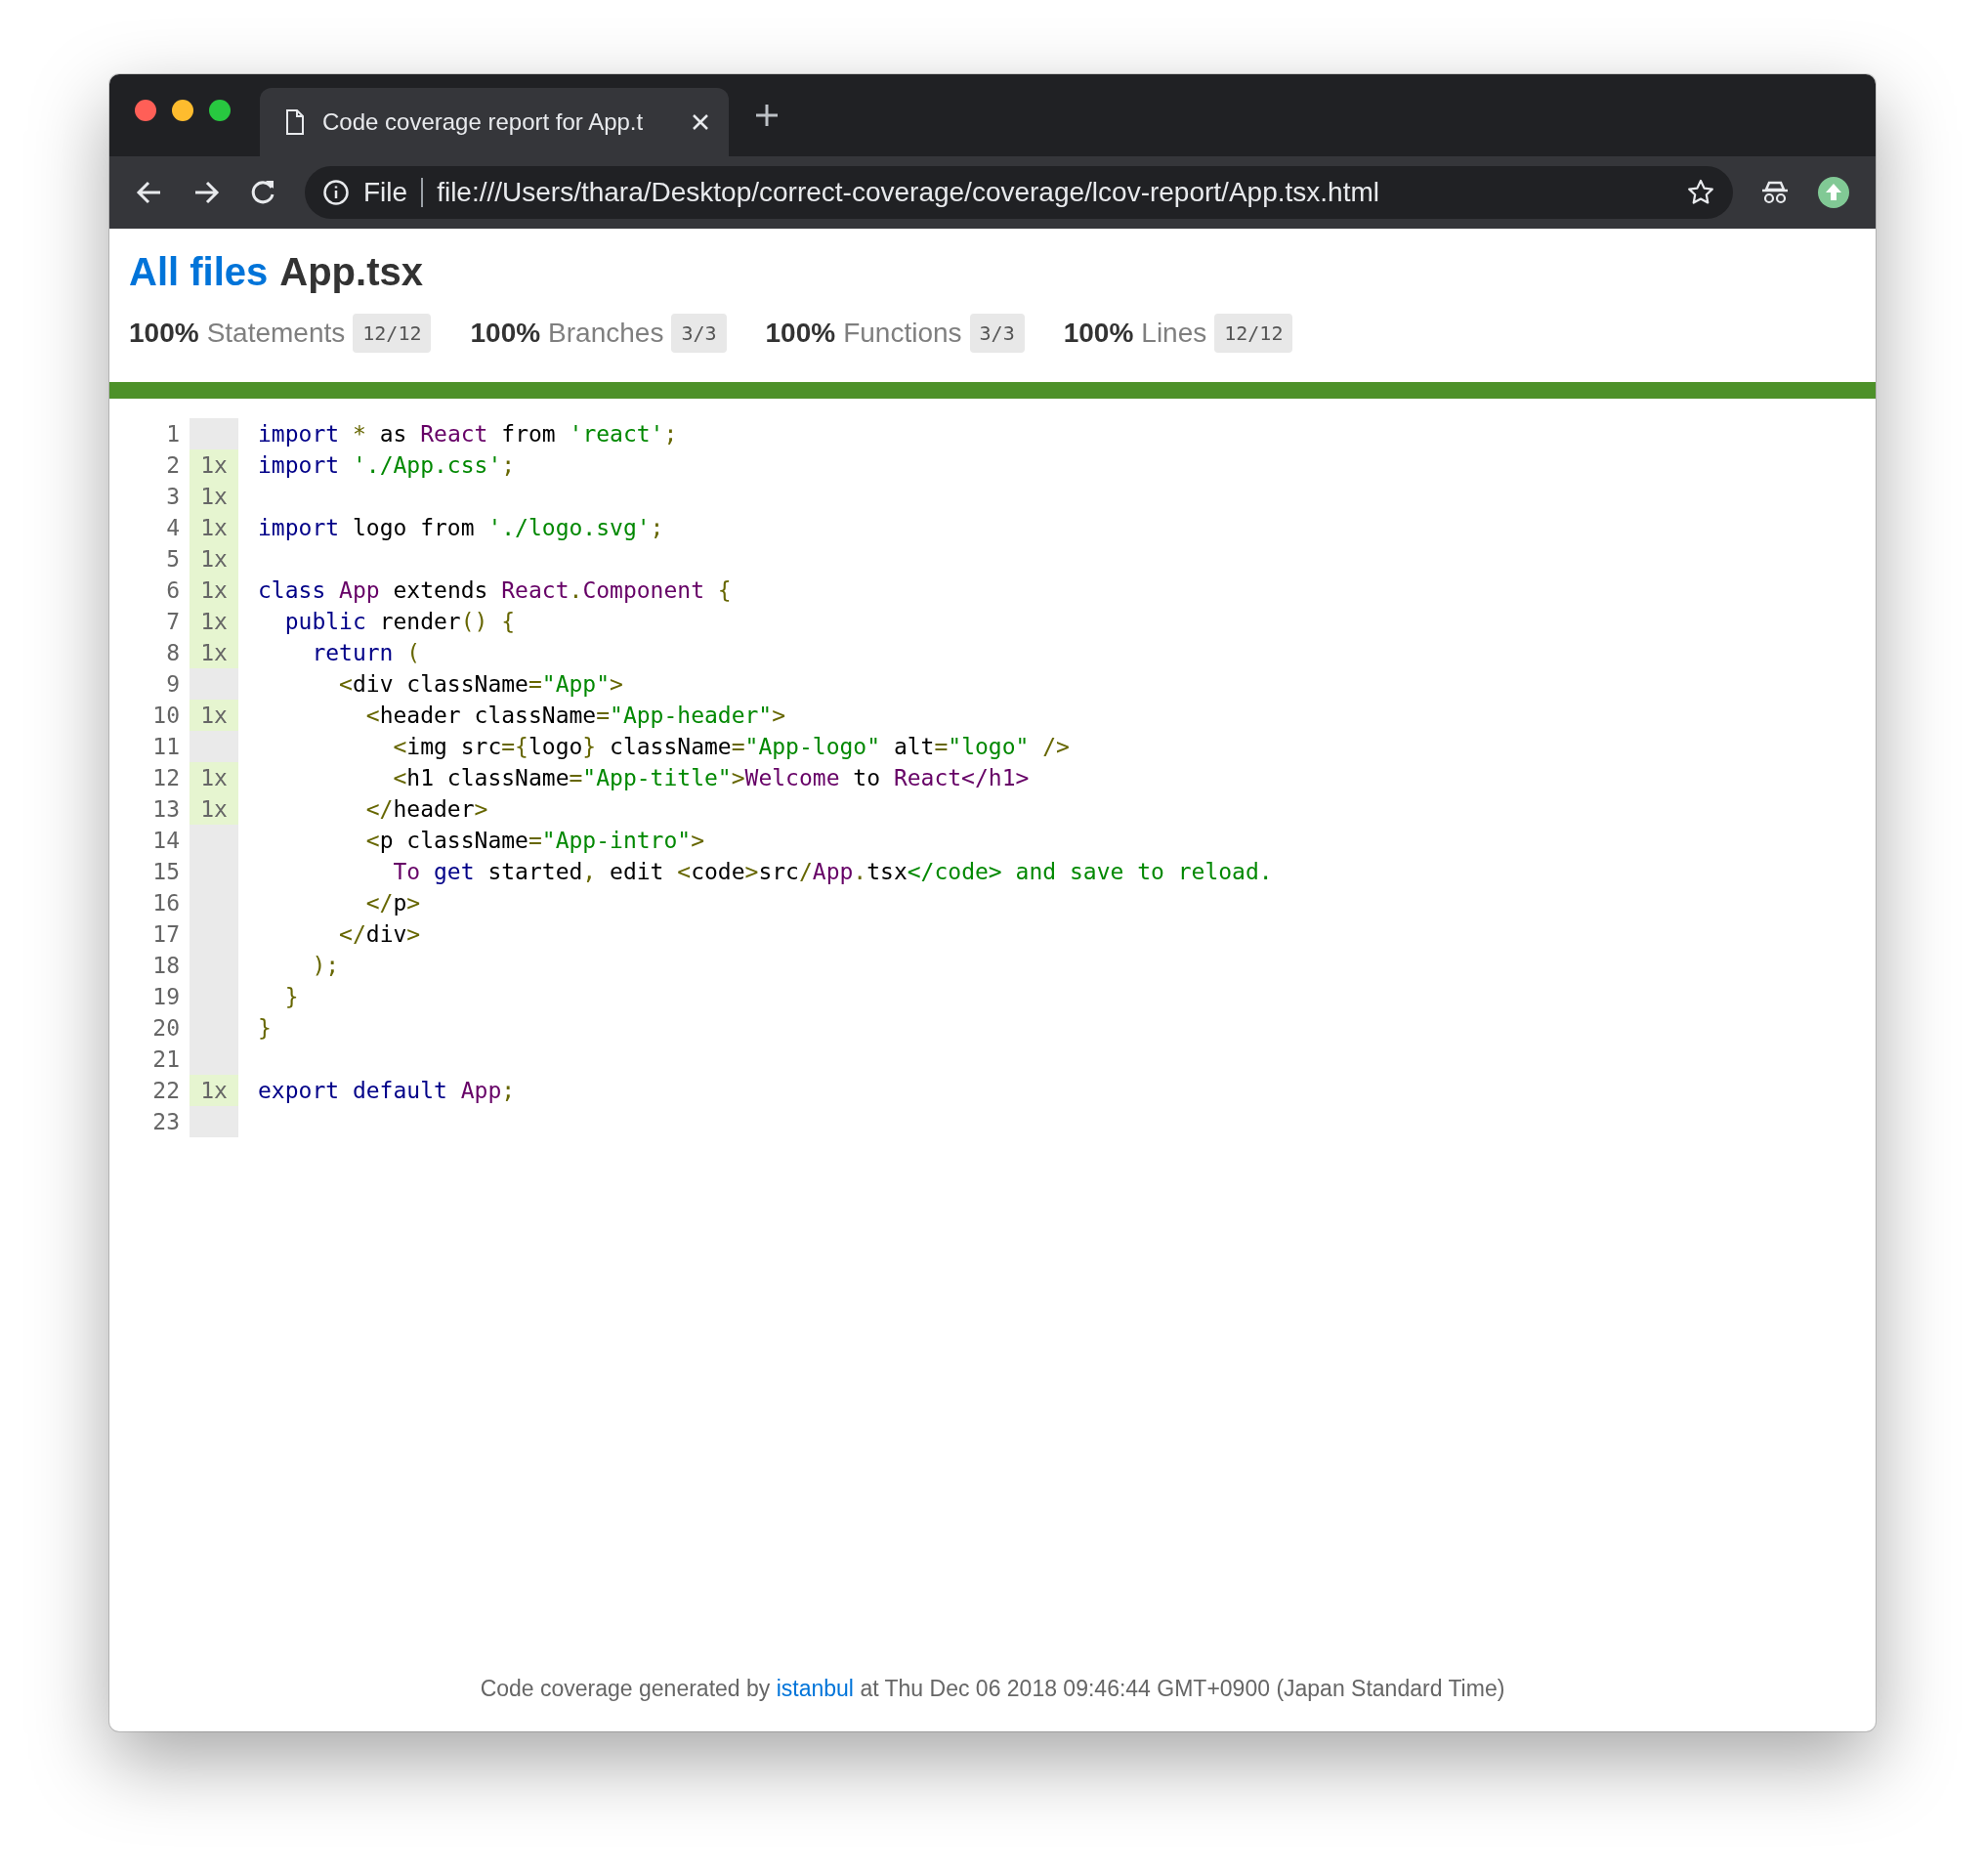 The image size is (1985, 1876). What do you see at coordinates (166, 1091) in the screenshot?
I see `line-number: 22` at bounding box center [166, 1091].